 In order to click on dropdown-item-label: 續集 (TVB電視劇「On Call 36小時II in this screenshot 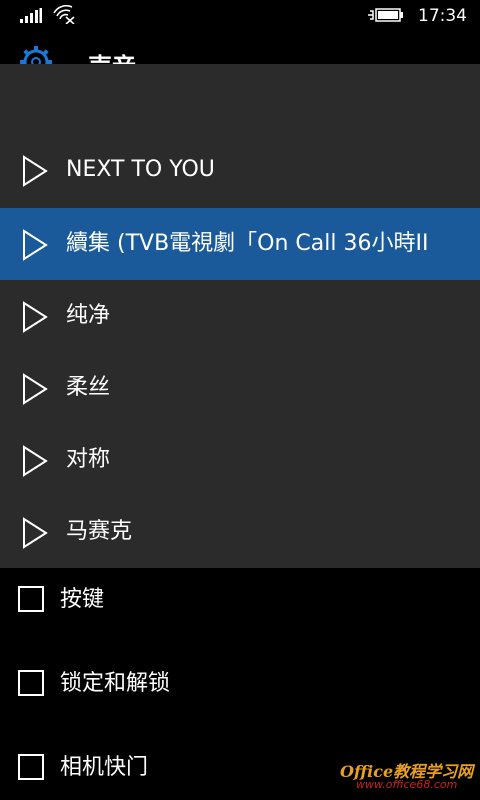, I will do `click(247, 243)`.